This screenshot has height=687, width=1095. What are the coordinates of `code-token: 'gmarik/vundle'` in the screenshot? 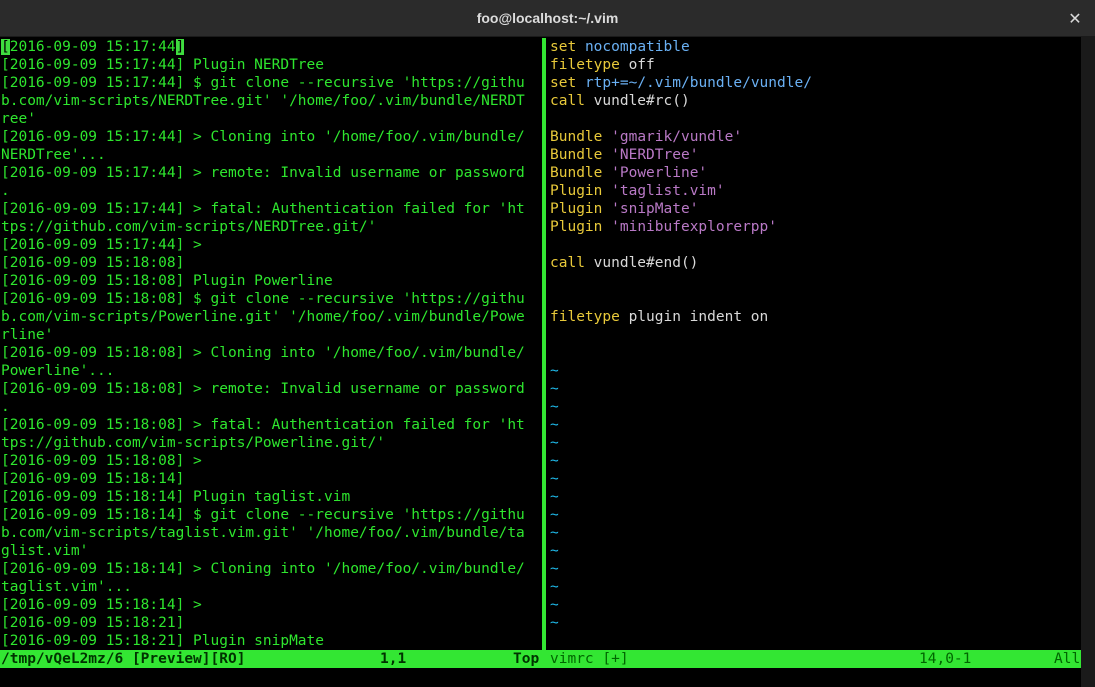 It's located at (677, 137).